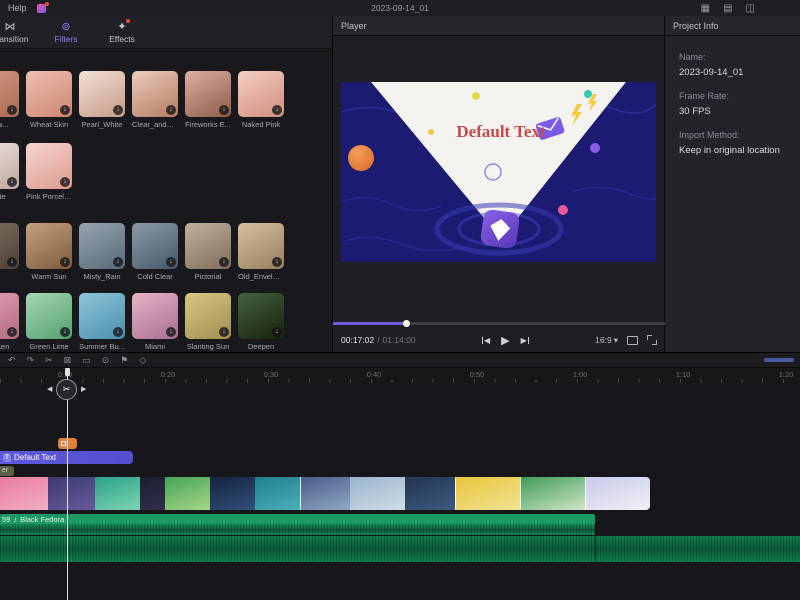 This screenshot has height=600, width=800. I want to click on filter-item: ↓ Awaken, so click(9, 322).